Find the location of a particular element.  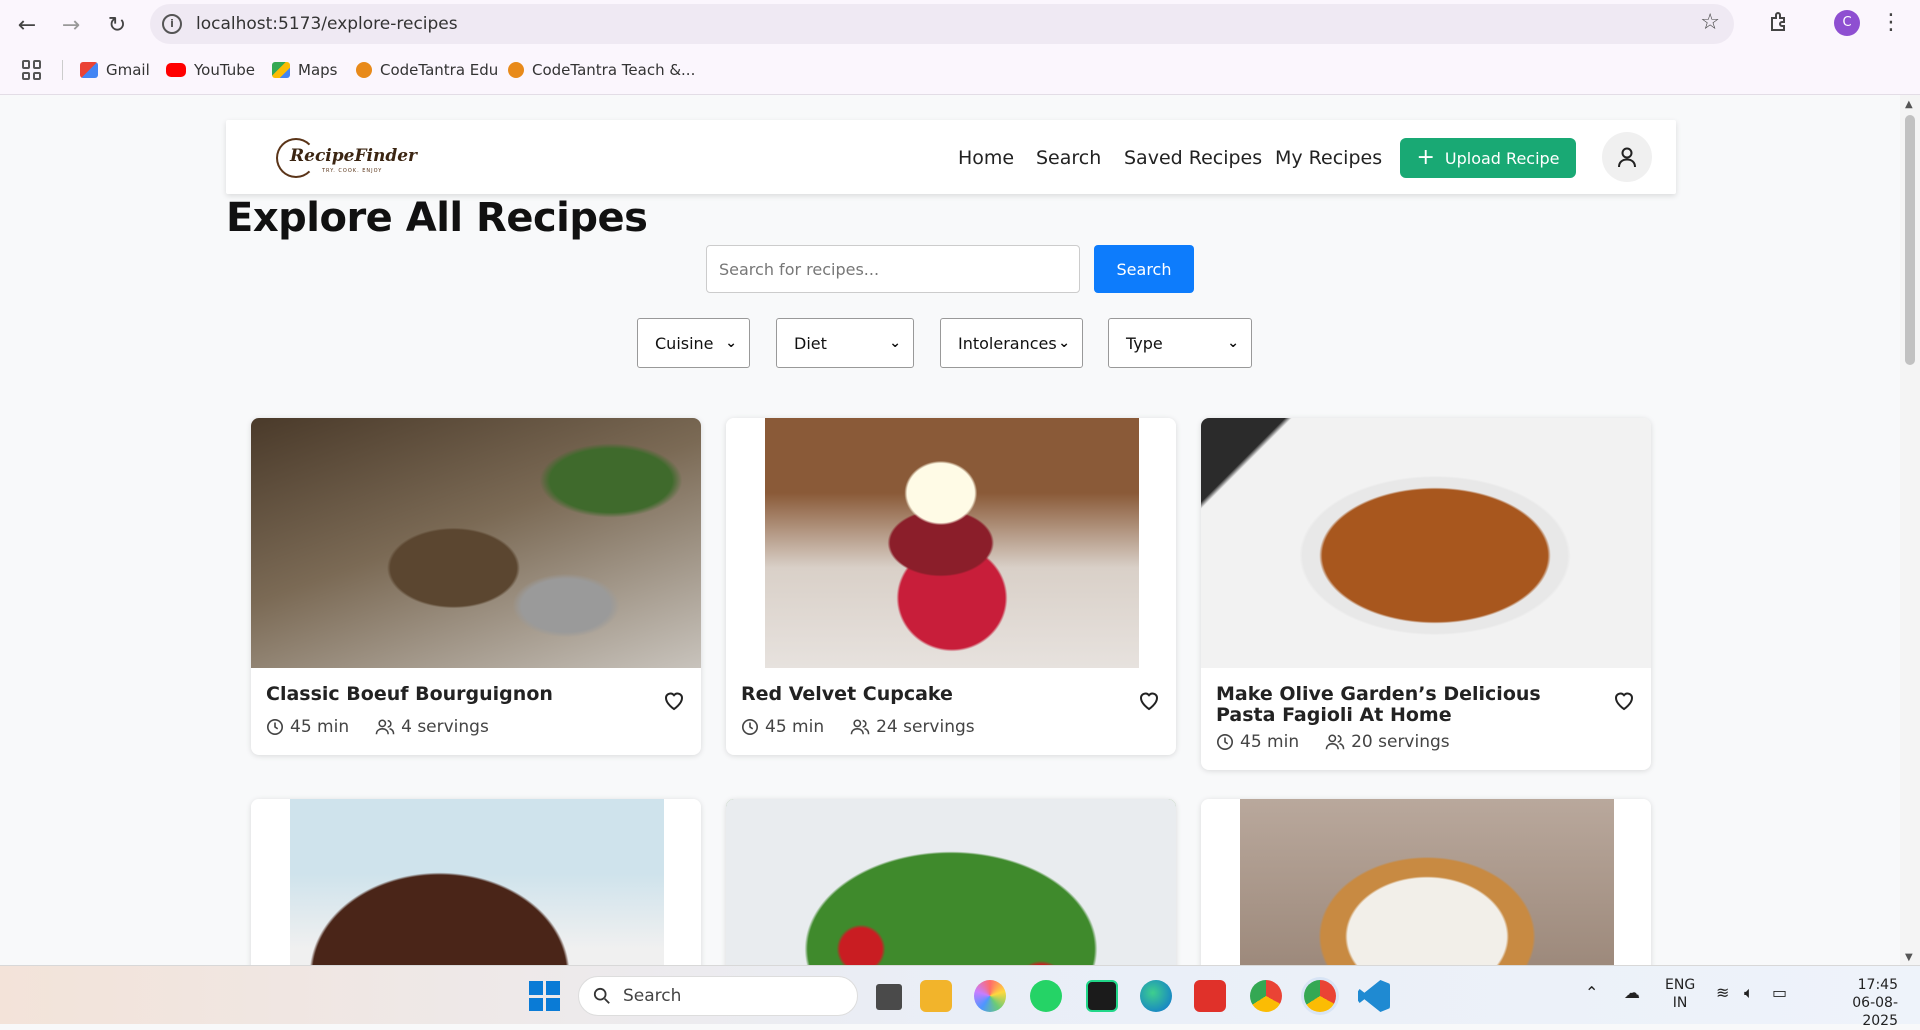

chrome-icon is located at coordinates (1266, 996).